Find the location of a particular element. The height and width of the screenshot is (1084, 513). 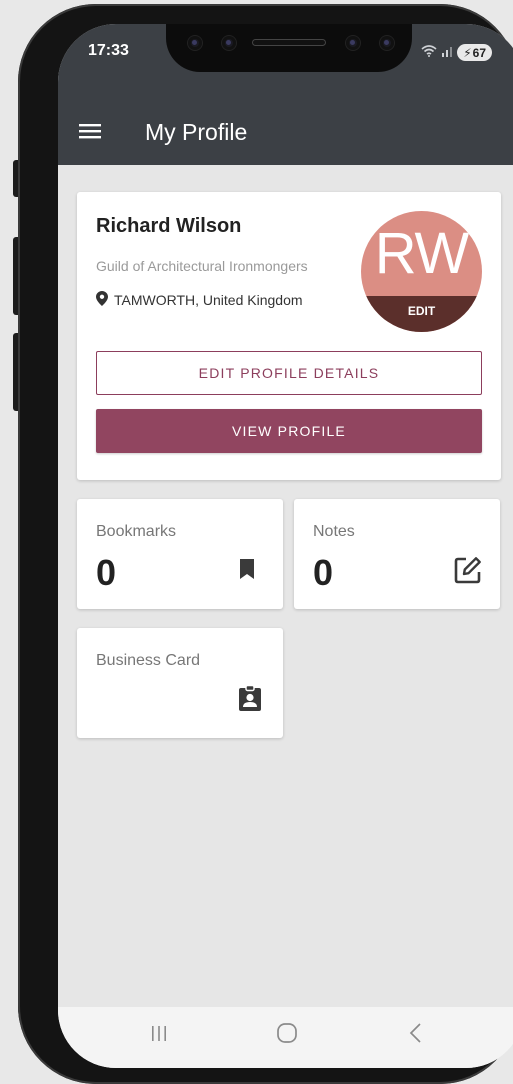

bookmarks-count: 0 is located at coordinates (106, 572).